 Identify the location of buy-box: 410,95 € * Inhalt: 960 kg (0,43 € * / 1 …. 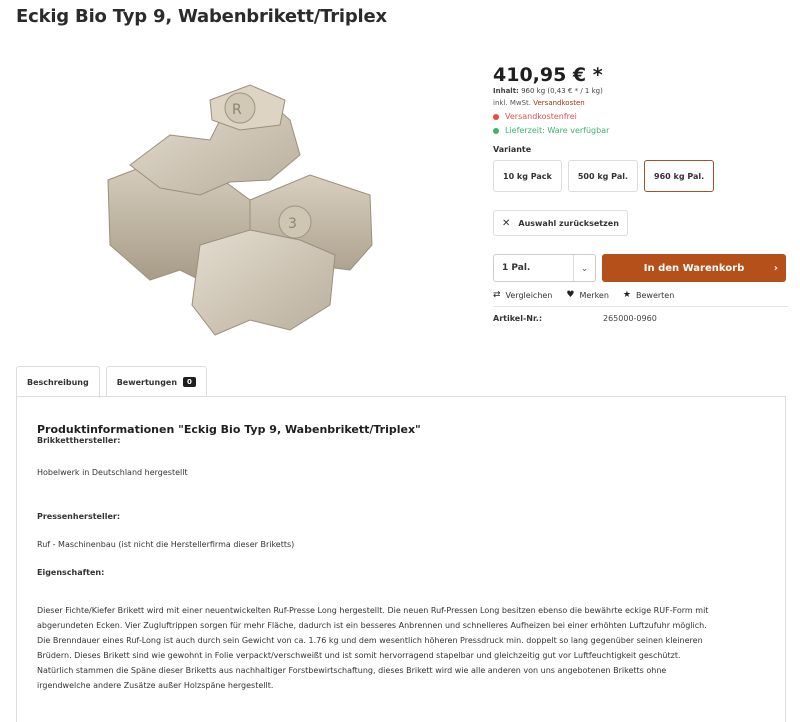
(640, 193).